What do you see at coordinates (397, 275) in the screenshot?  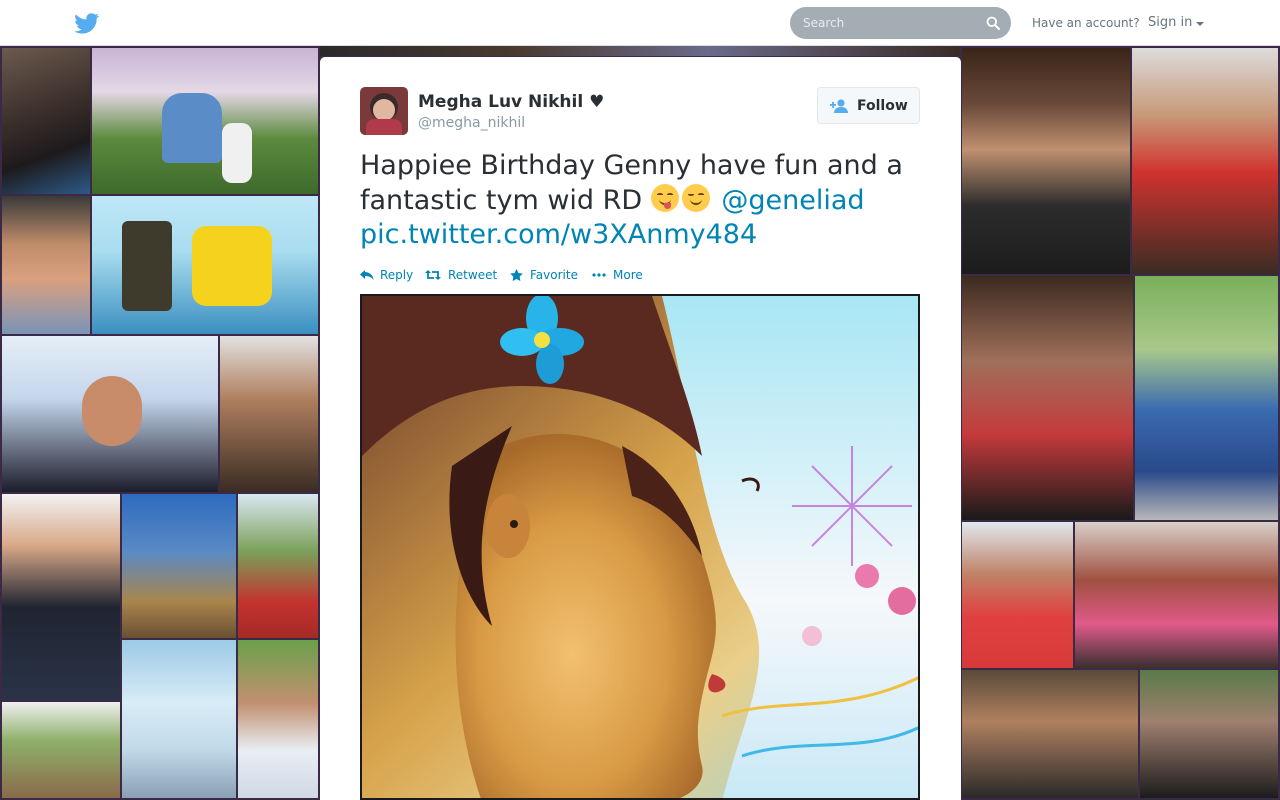 I see `reply-label: Reply` at bounding box center [397, 275].